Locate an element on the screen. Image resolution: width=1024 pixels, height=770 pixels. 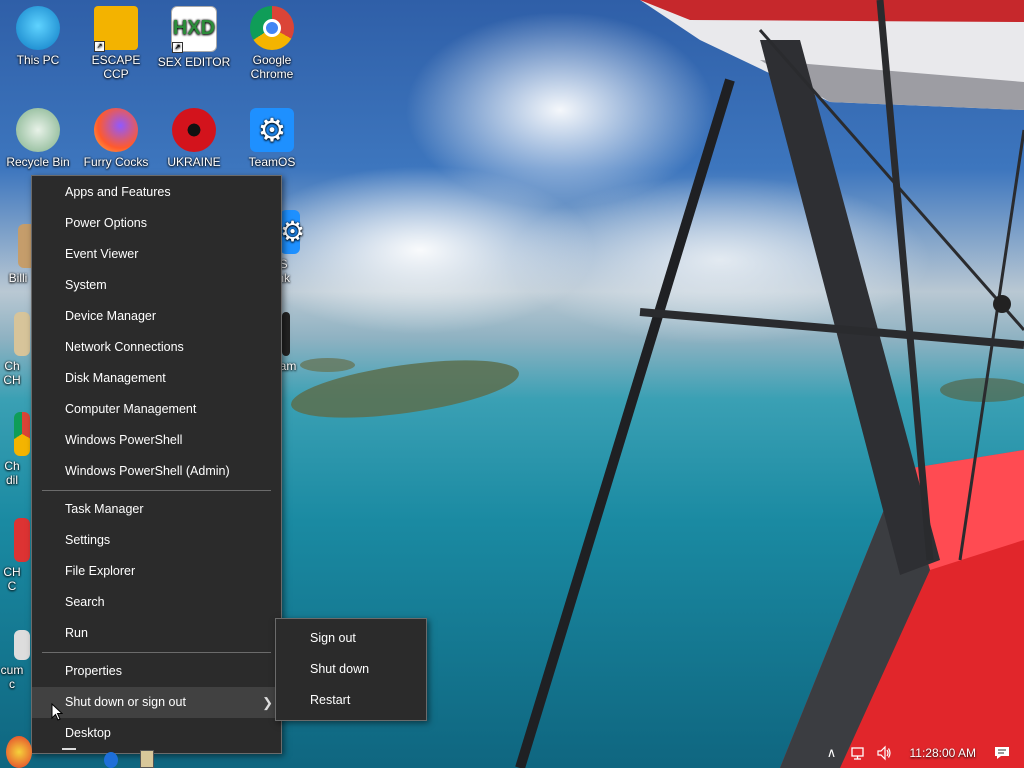
menu-item-power-options: Power Options is located at coordinates (156, 223).